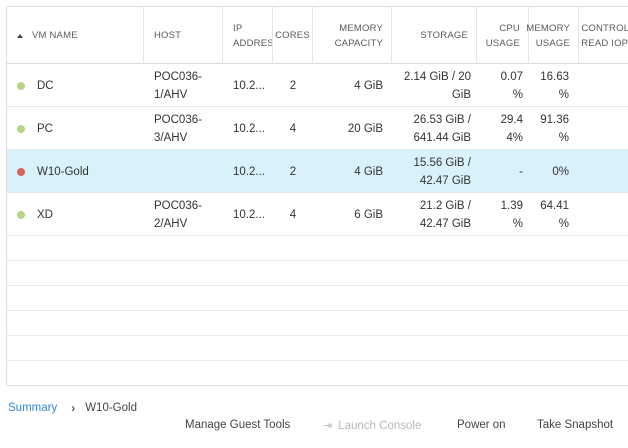 Image resolution: width=628 pixels, height=448 pixels. What do you see at coordinates (549, 128) in the screenshot?
I see `cell-mem: 91.36%` at bounding box center [549, 128].